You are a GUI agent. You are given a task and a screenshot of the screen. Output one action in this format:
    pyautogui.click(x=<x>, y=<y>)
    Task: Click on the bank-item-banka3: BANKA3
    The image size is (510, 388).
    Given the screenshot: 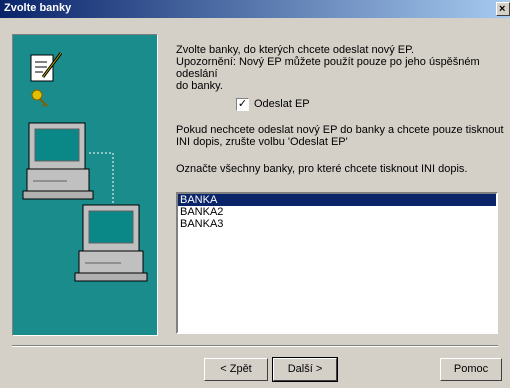 What is the action you would take?
    pyautogui.click(x=337, y=224)
    